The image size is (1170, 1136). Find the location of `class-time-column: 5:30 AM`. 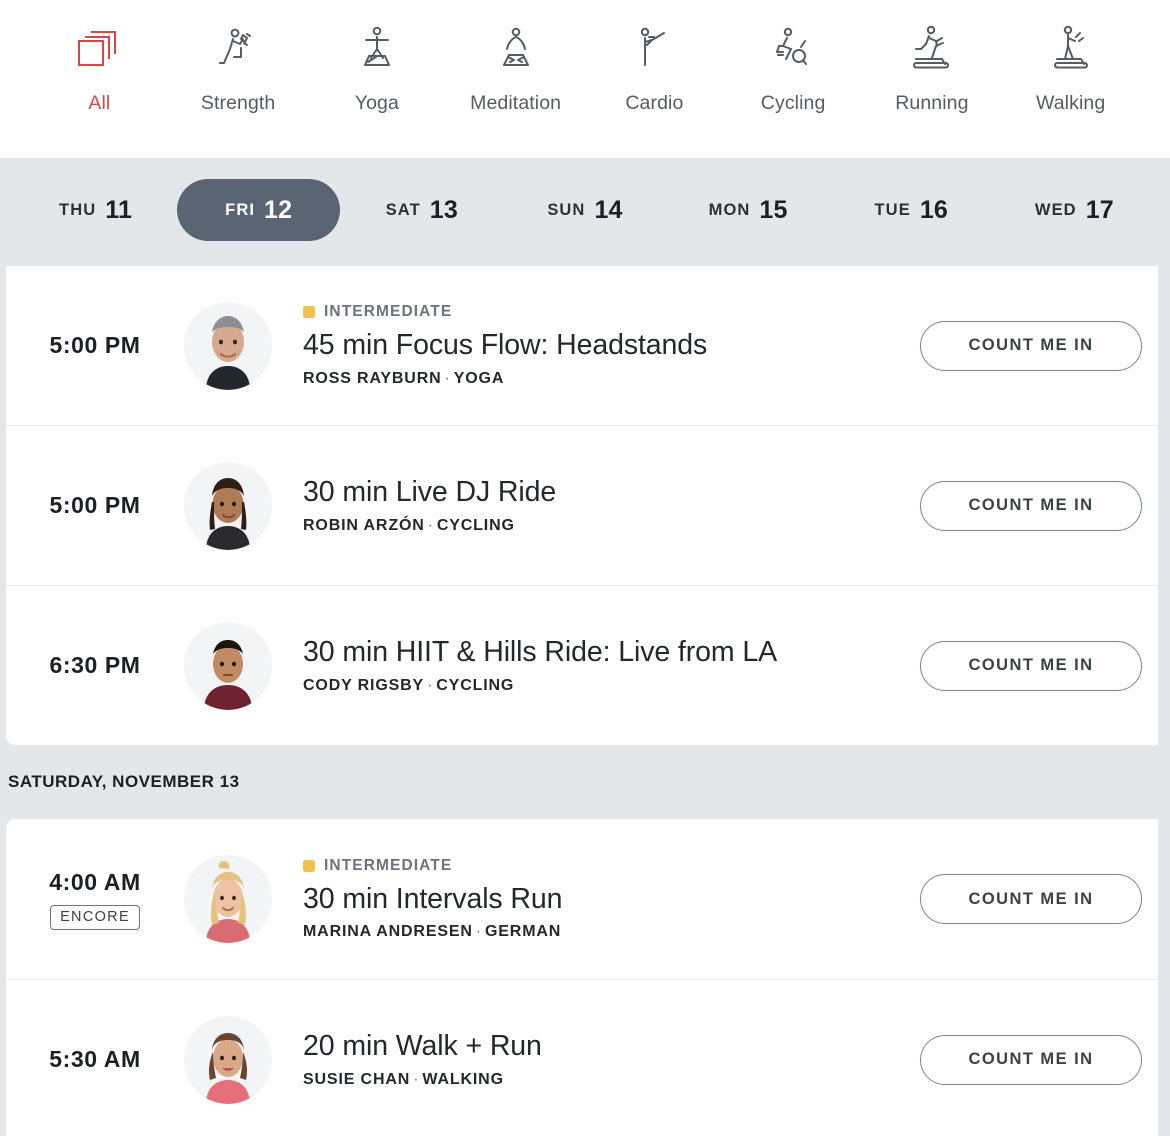

class-time-column: 5:30 AM is located at coordinates (95, 1059).